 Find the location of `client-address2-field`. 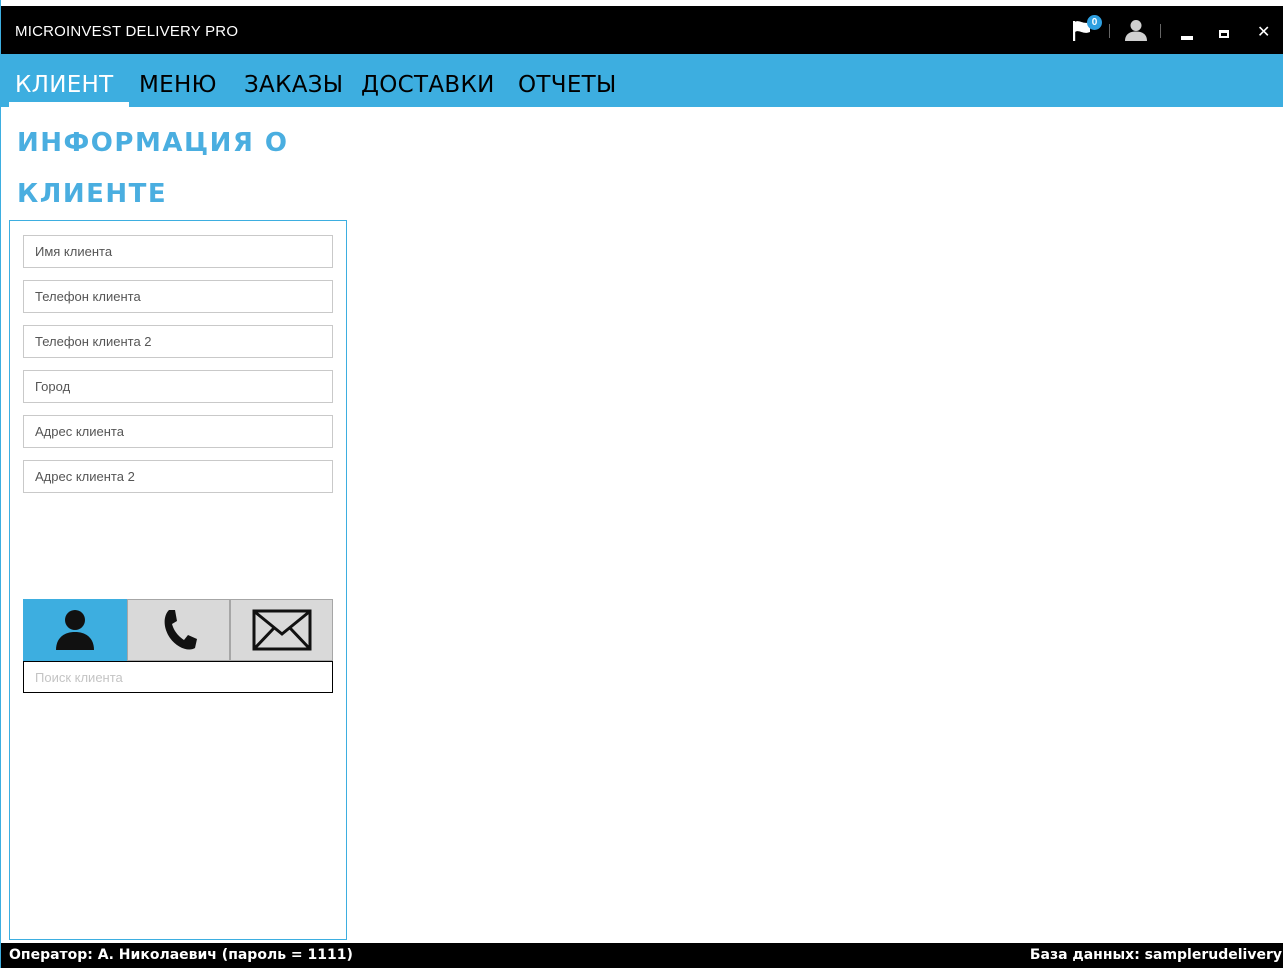

client-address2-field is located at coordinates (178, 476).